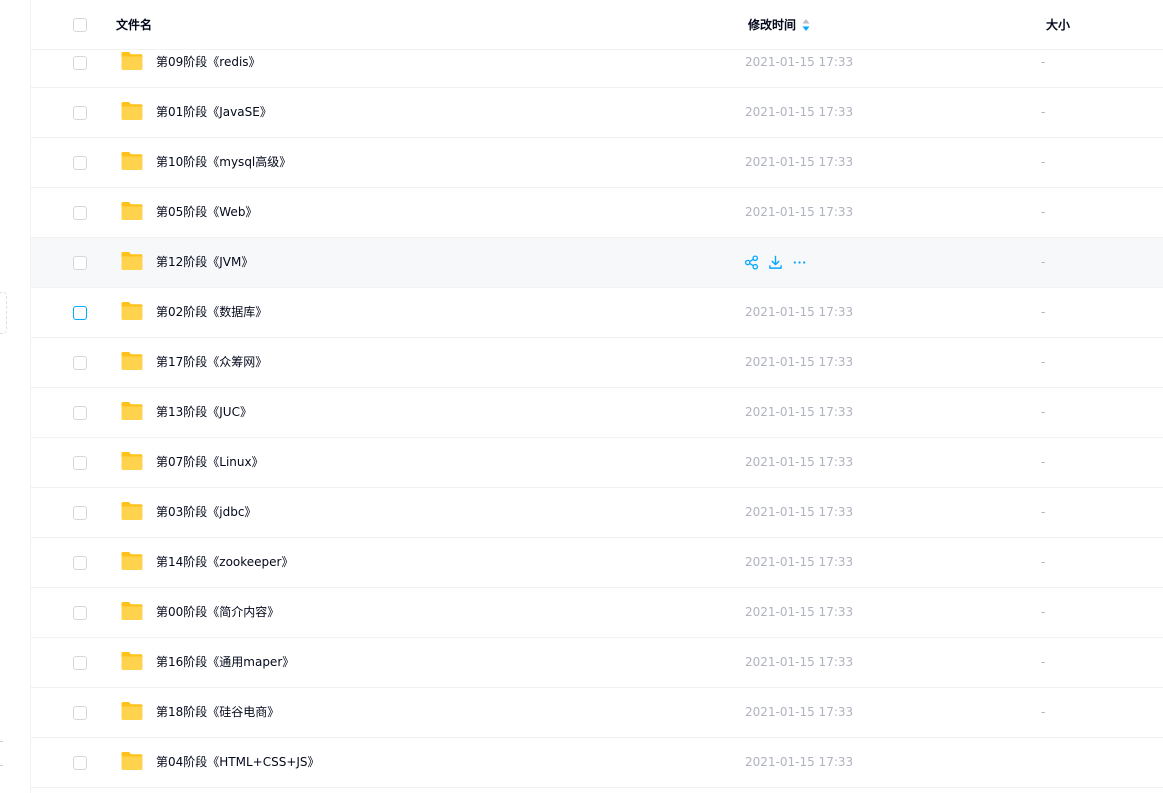  Describe the element at coordinates (597, 563) in the screenshot. I see `file-row: 第14阶段《zookeeper》 2021-01-15 17:33 -` at that location.